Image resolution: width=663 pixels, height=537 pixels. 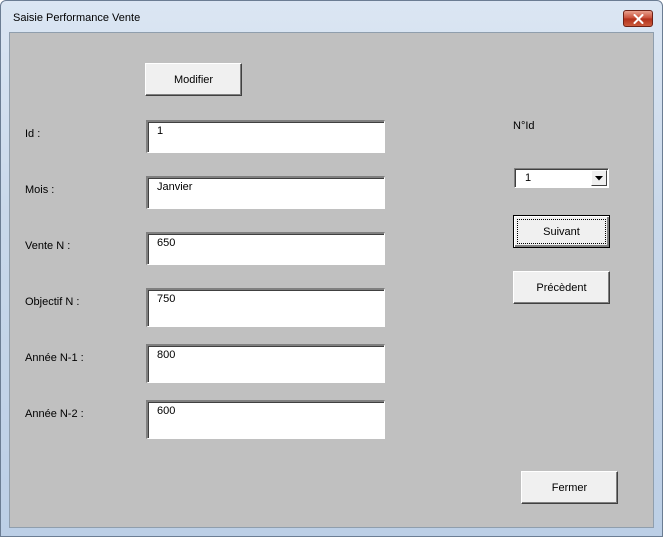 I want to click on precedent-button-label: Précèdent, so click(x=561, y=287).